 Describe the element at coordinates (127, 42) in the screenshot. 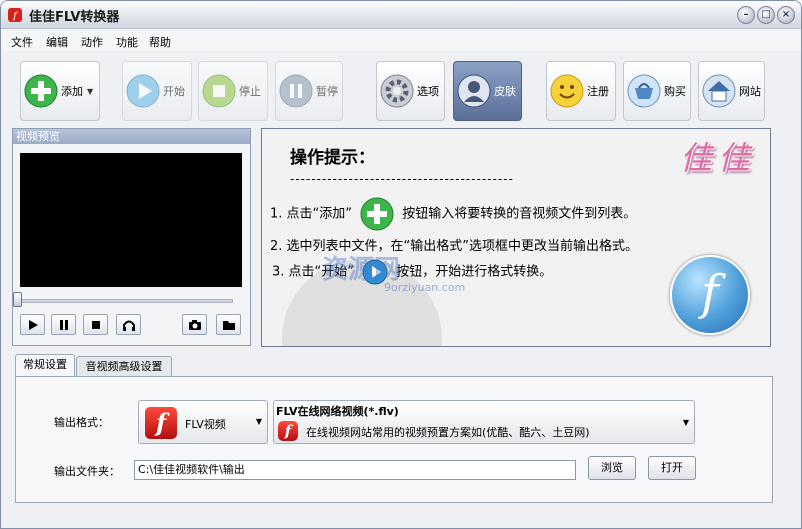

I see `menu-function: 功能` at that location.